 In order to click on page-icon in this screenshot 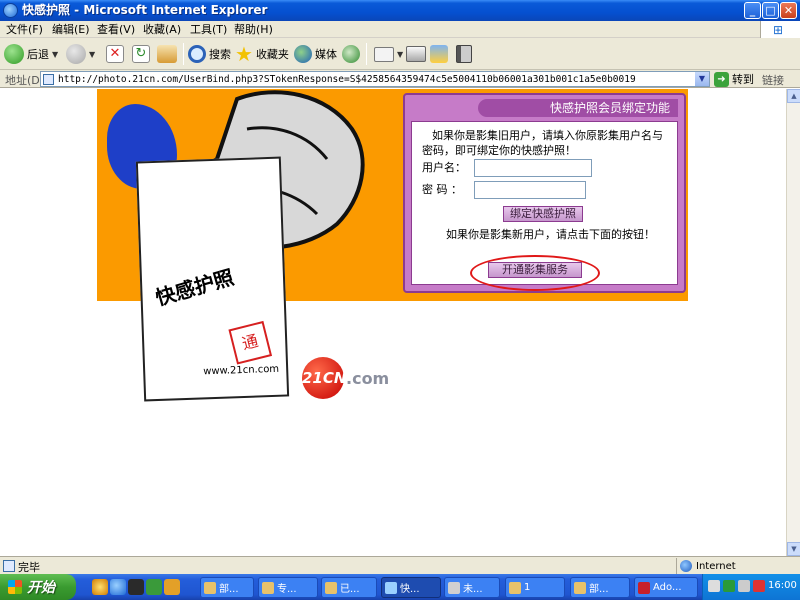, I will do `click(48, 79)`.